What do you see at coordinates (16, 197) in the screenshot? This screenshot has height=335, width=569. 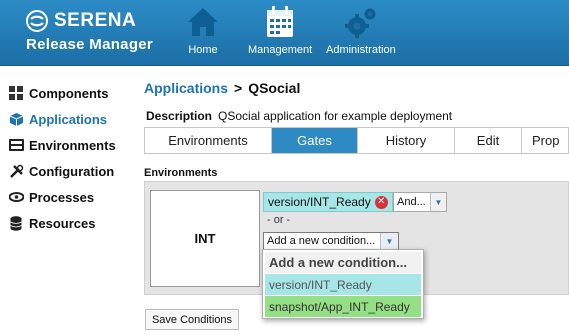 I see `processes-icon` at bounding box center [16, 197].